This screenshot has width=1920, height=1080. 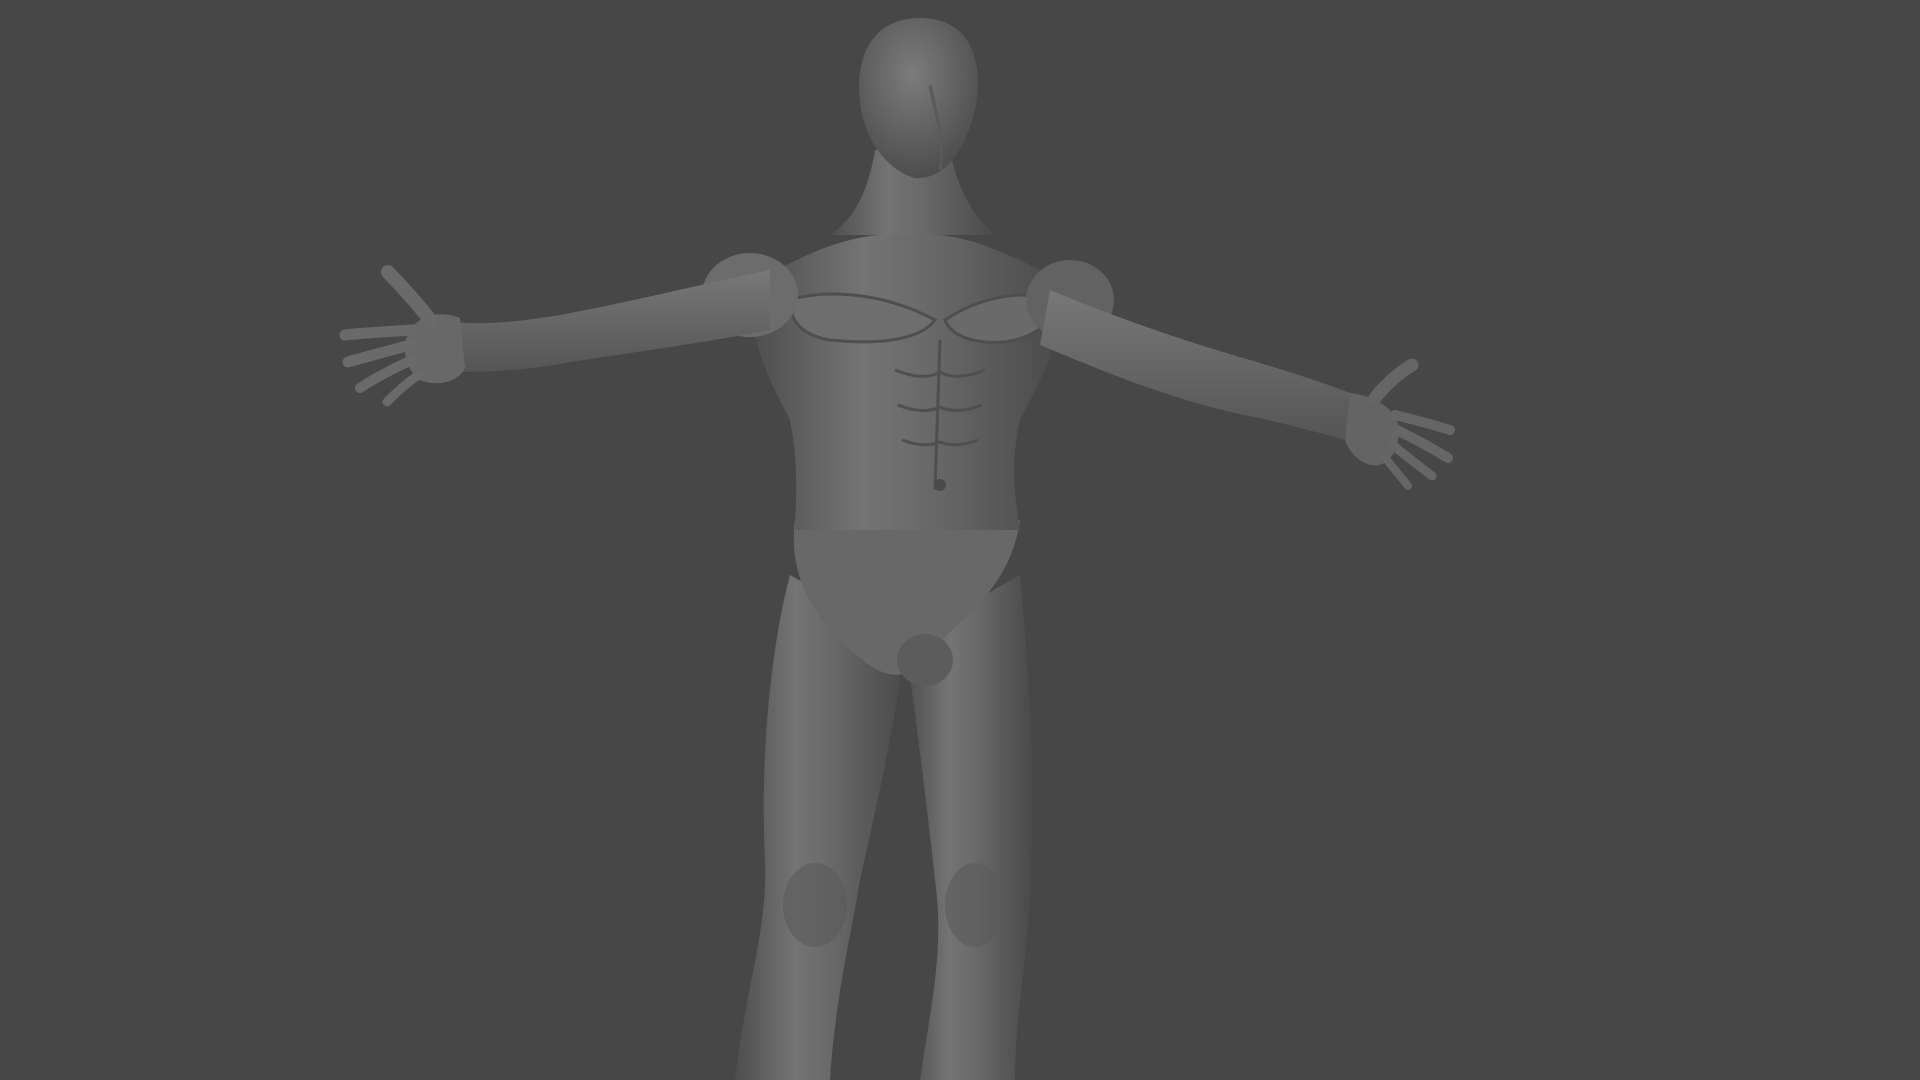 What do you see at coordinates (975, 905) in the screenshot?
I see `right-knee` at bounding box center [975, 905].